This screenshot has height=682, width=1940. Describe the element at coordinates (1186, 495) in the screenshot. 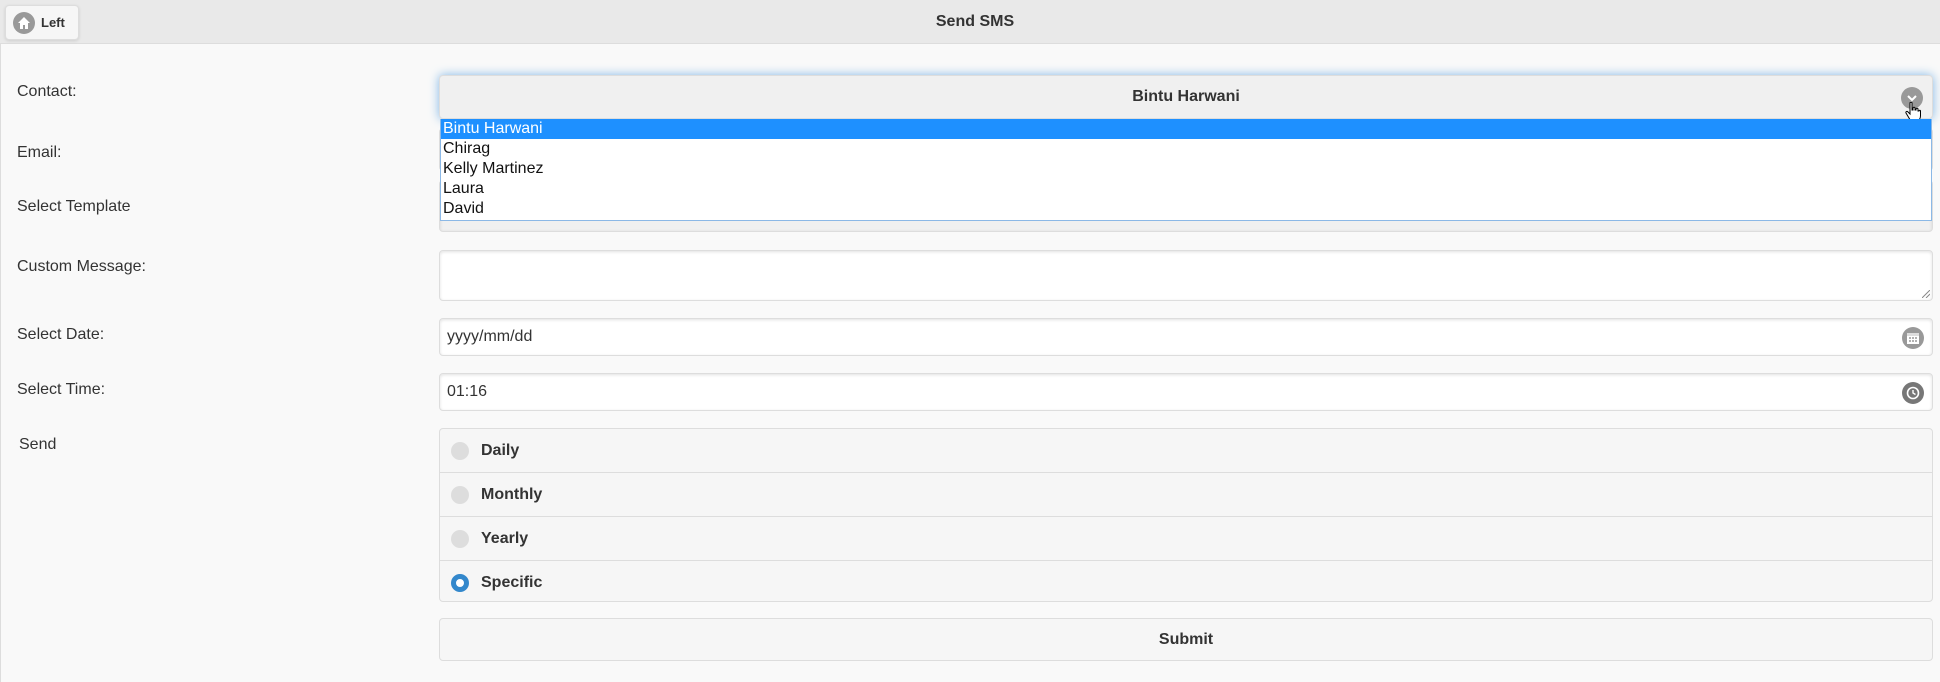

I see `radio-option-monthly: Monthly` at that location.